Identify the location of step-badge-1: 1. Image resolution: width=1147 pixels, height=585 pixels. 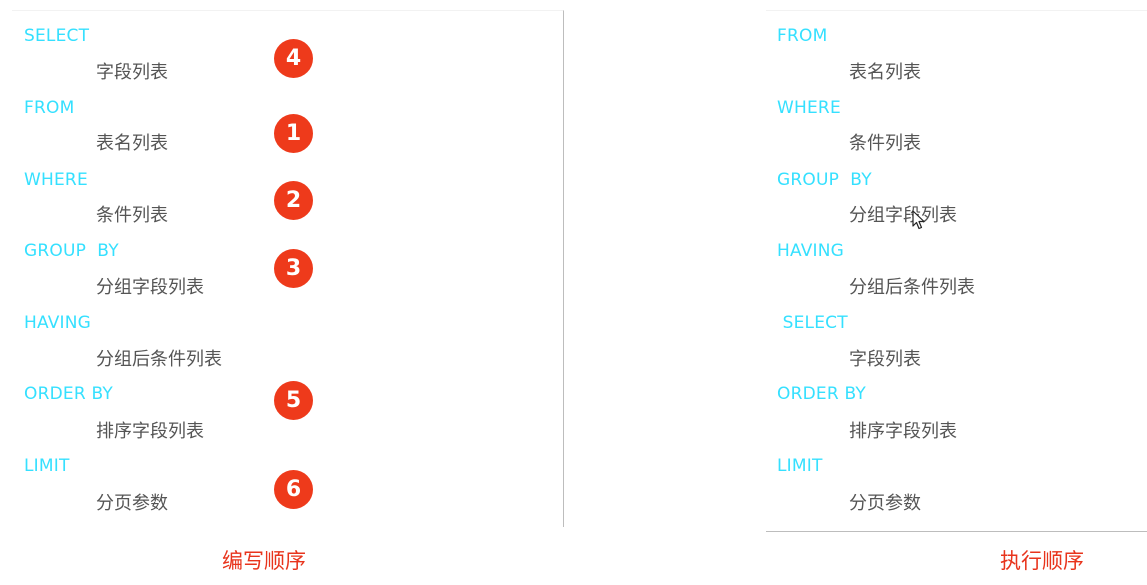
(293, 133).